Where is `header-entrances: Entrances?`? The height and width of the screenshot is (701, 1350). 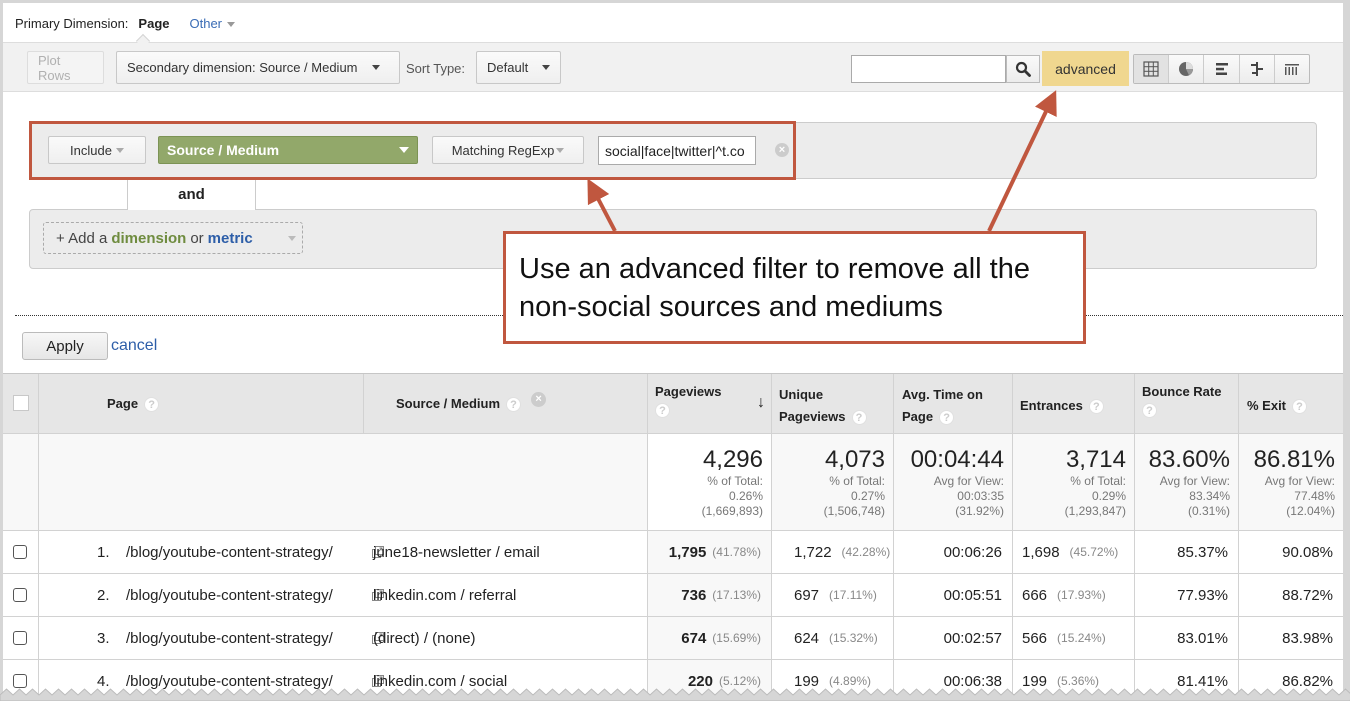
header-entrances: Entrances? is located at coordinates (1074, 404).